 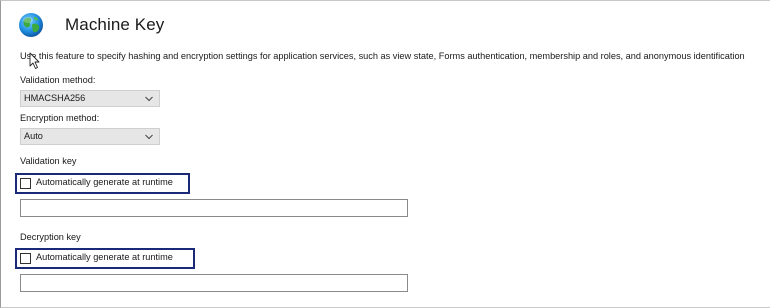 I want to click on validation-method-select: HMACSHA256, so click(x=90, y=98).